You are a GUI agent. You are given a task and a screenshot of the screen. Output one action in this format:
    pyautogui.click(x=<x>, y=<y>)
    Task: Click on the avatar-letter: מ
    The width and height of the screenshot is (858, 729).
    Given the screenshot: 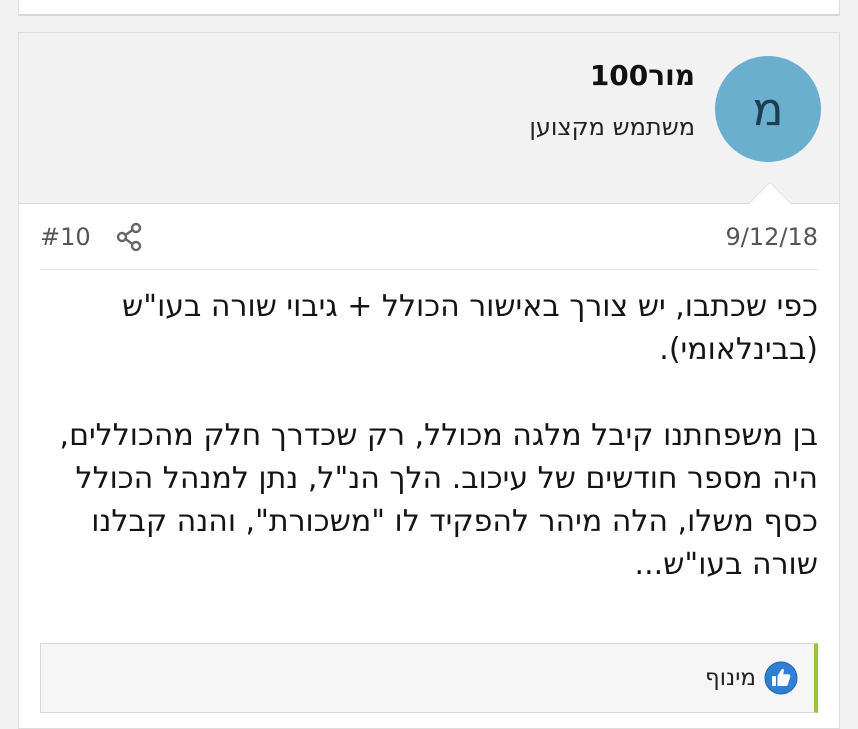 What is the action you would take?
    pyautogui.click(x=768, y=109)
    